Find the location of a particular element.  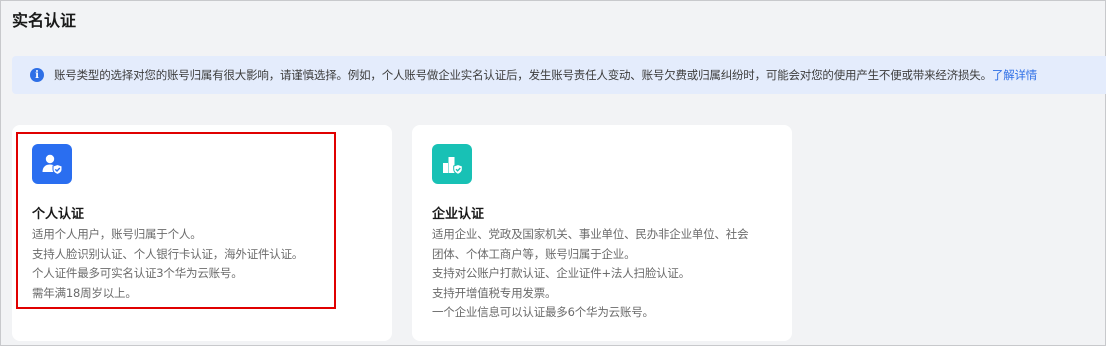

description-line: 个人证件最多可实名认证3个华为云账号。 is located at coordinates (137, 273).